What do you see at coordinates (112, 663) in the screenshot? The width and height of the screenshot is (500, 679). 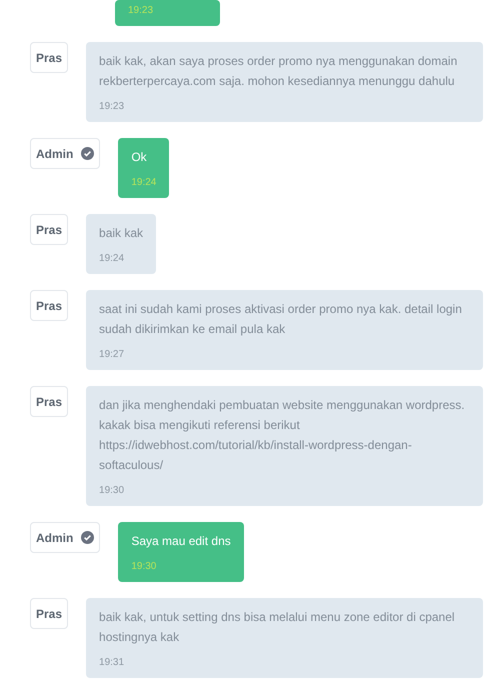 I see `message-time: 19:31` at bounding box center [112, 663].